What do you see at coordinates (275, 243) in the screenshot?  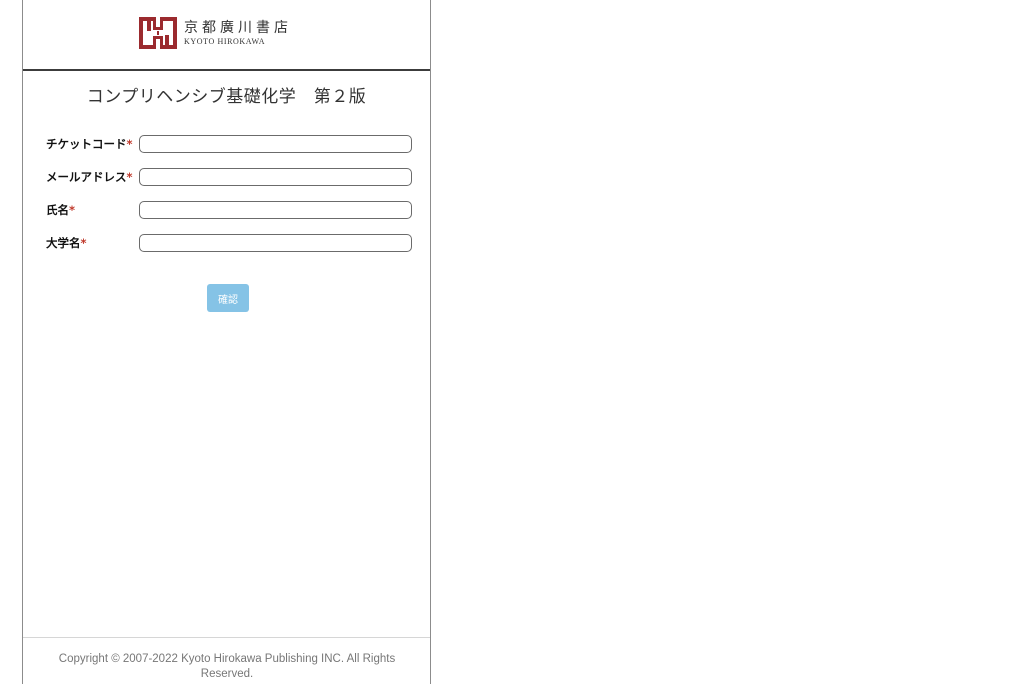 I see `university-input` at bounding box center [275, 243].